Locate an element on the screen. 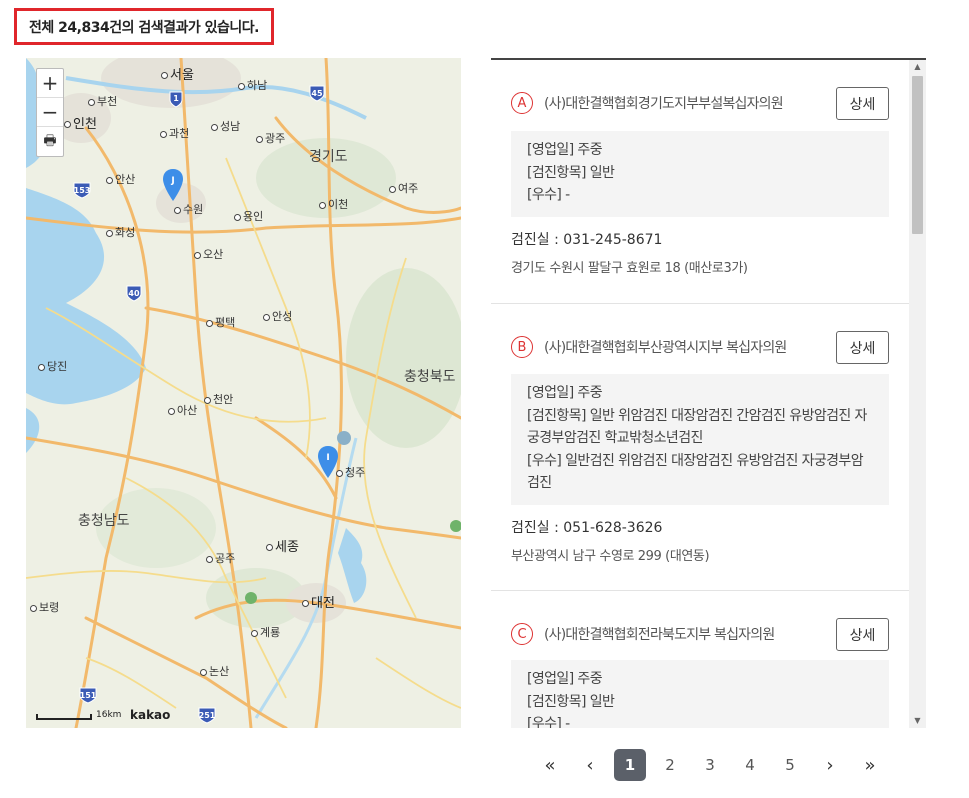 The height and width of the screenshot is (798, 969). item-header: C (사)대한결핵협회전라북도지부 복십자의원 is located at coordinates (643, 634).